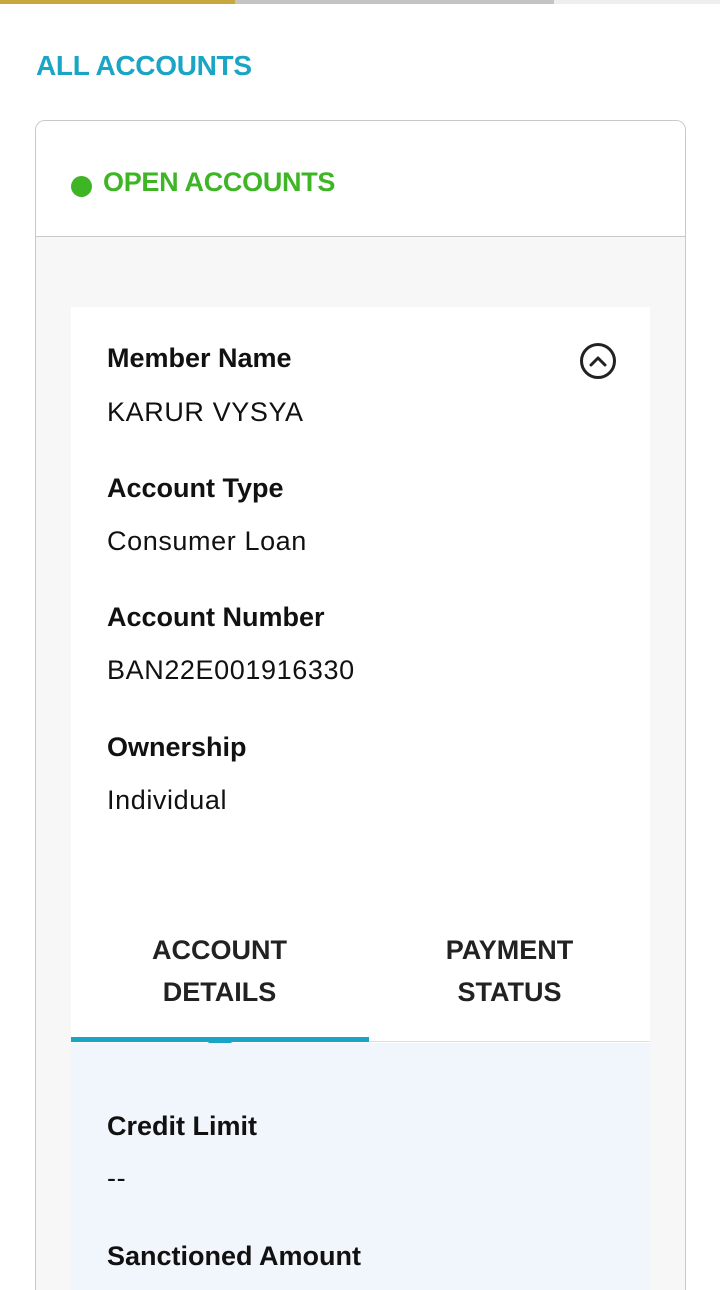  What do you see at coordinates (219, 971) in the screenshot?
I see `tab-account-details: ACCOUNT DETAILS` at bounding box center [219, 971].